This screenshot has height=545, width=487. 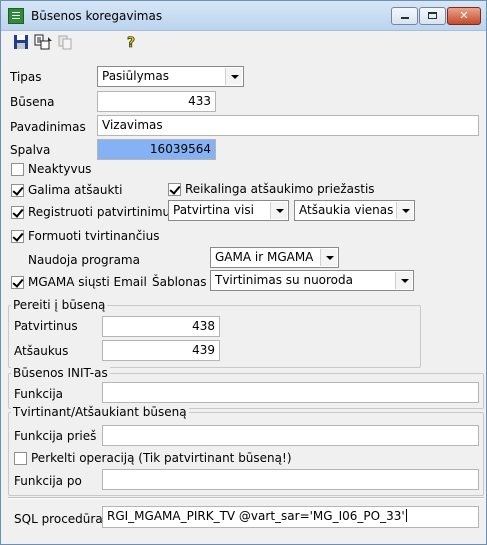 What do you see at coordinates (288, 125) in the screenshot?
I see `pavadinimas-field: Vizavimas` at bounding box center [288, 125].